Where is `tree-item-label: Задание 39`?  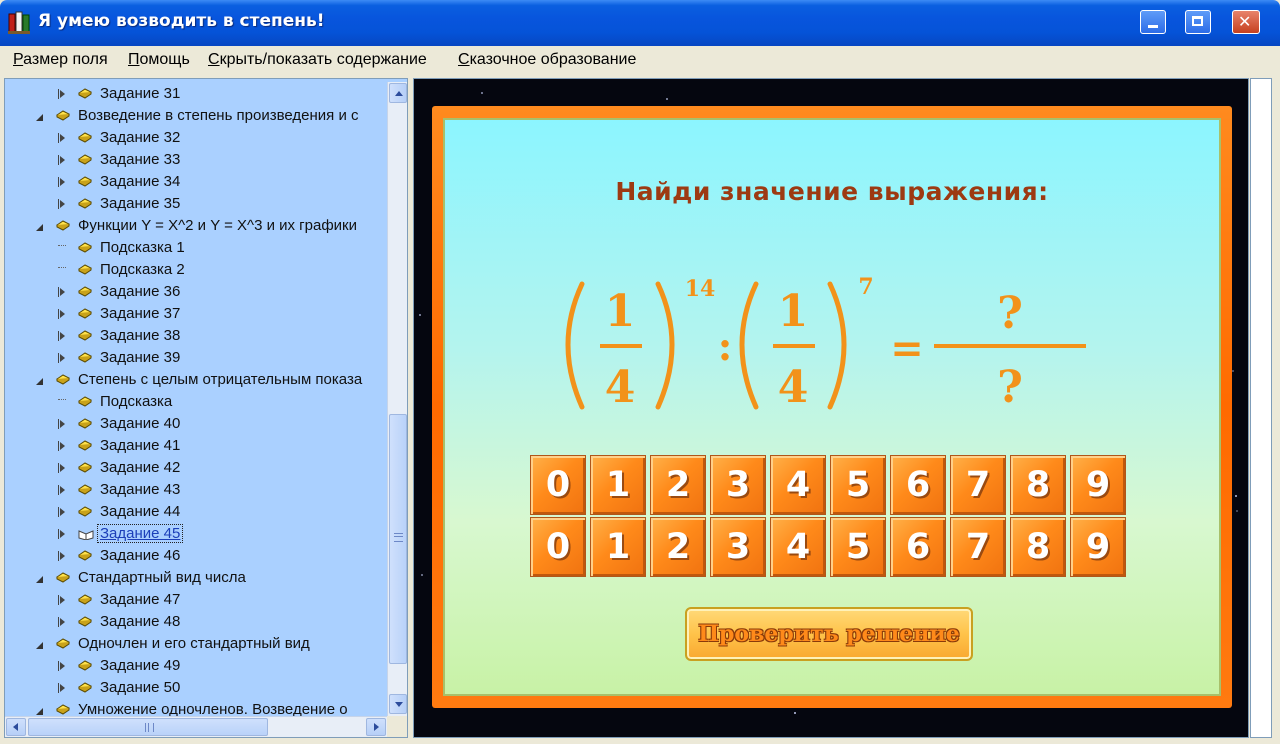 tree-item-label: Задание 39 is located at coordinates (140, 357).